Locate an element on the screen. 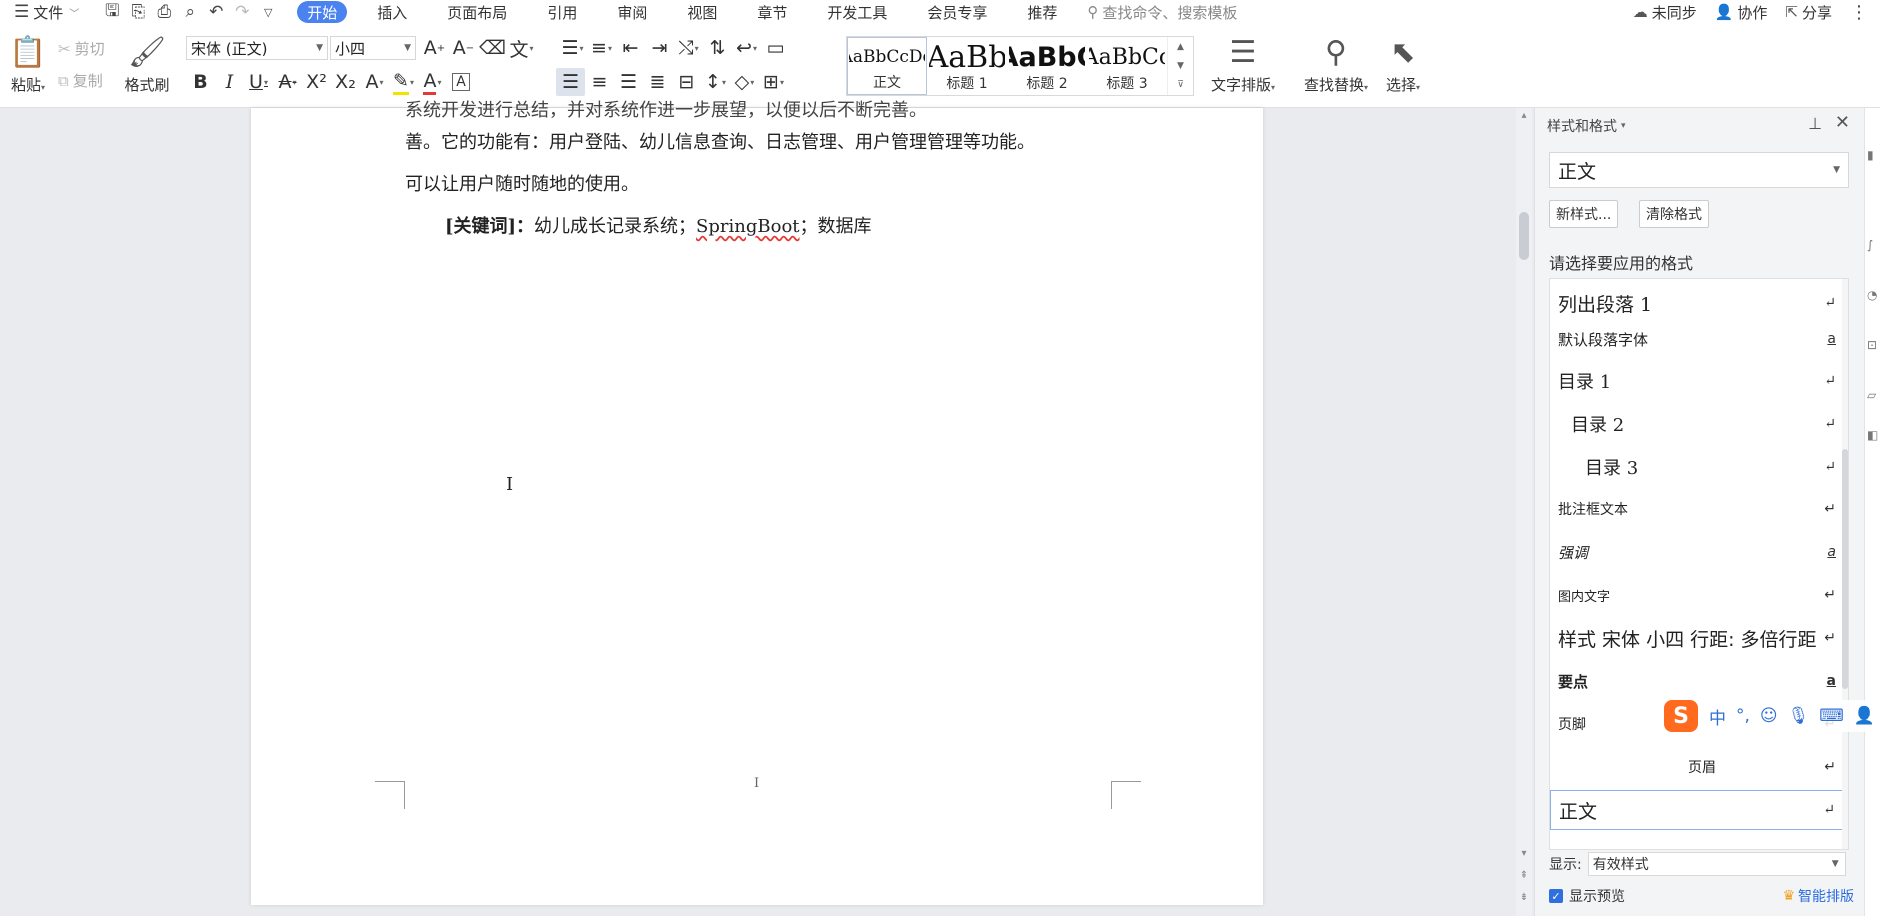 This screenshot has height=916, width=1880. chevron-down-icon: ▼ is located at coordinates (1180, 66).